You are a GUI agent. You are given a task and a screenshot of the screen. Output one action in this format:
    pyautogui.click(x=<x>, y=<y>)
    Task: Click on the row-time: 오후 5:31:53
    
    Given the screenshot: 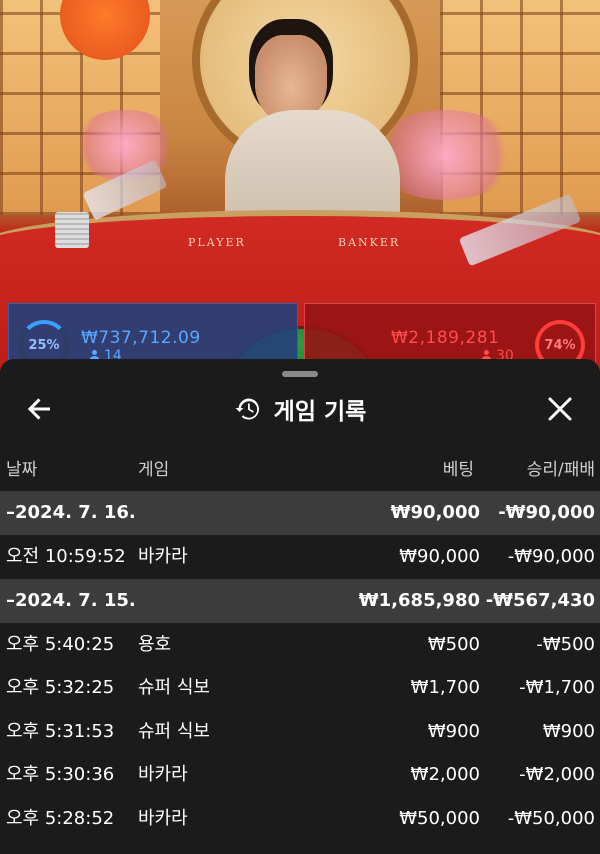 What is the action you would take?
    pyautogui.click(x=60, y=731)
    